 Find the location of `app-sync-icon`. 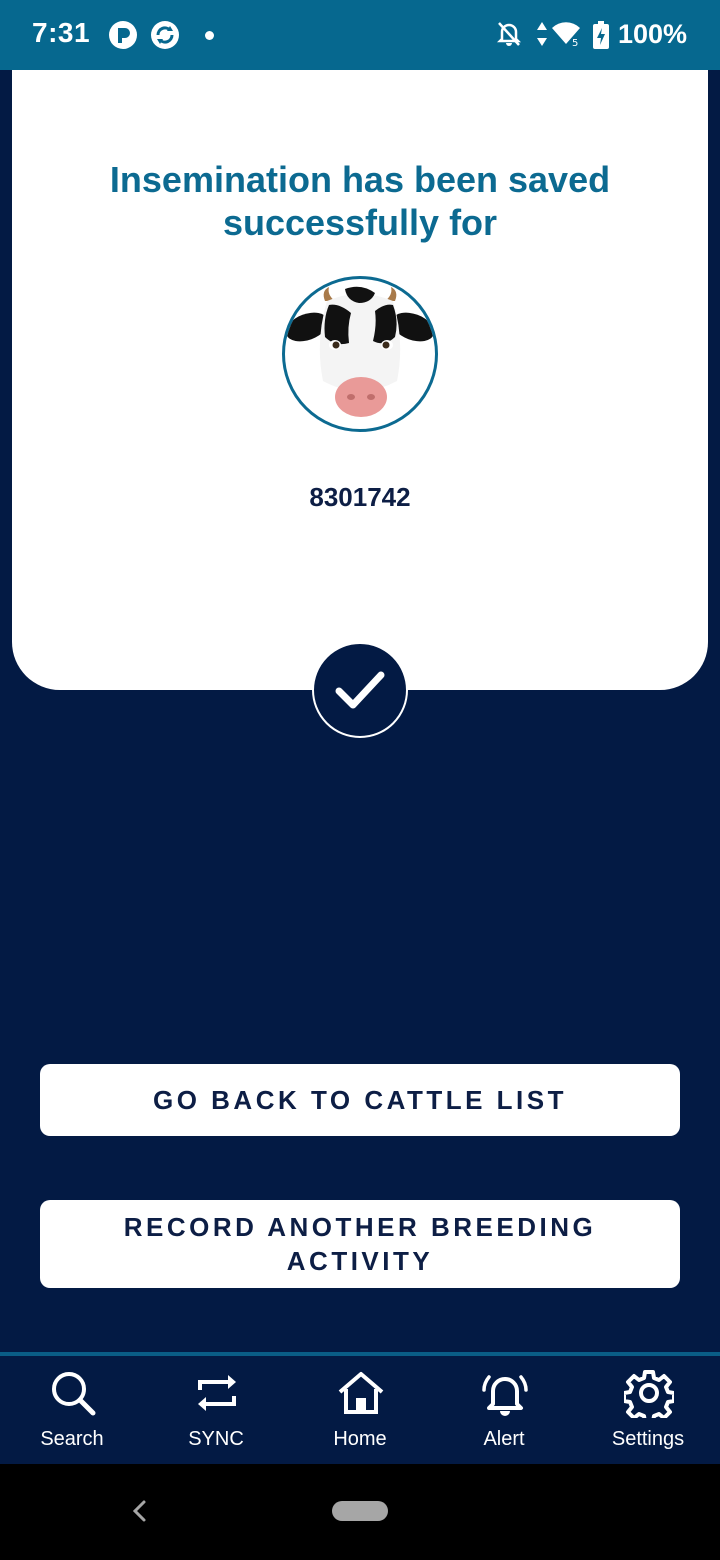

app-sync-icon is located at coordinates (165, 37).